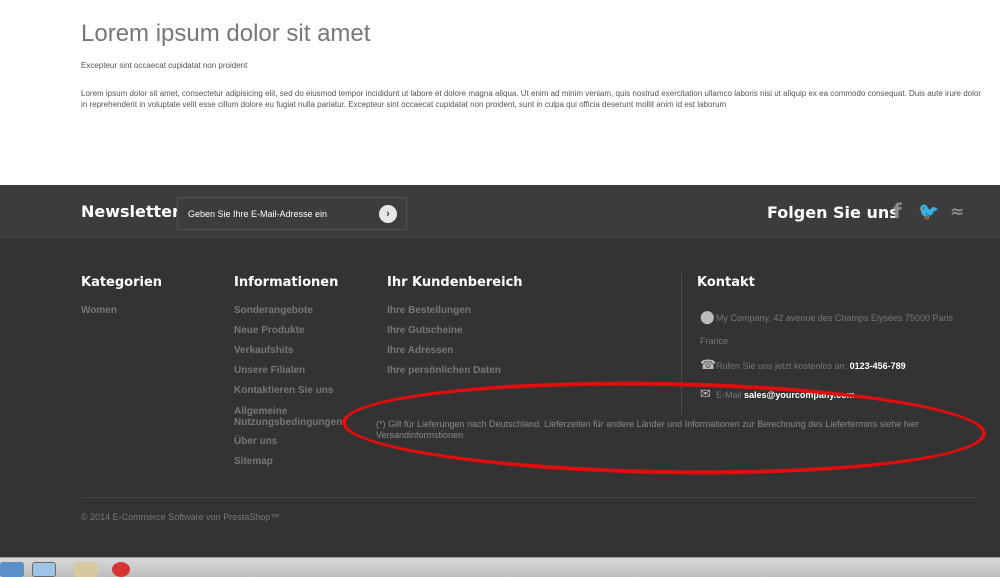 The height and width of the screenshot is (577, 1000). I want to click on arrow-right-circle-icon: ›, so click(388, 214).